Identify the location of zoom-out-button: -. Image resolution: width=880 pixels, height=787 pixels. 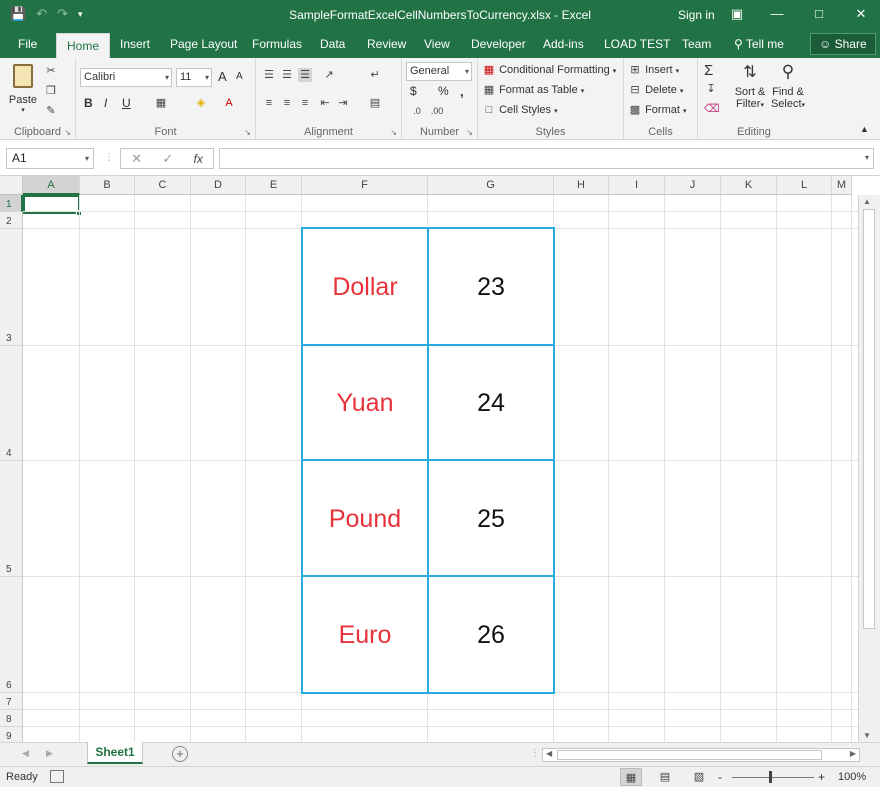
(720, 777).